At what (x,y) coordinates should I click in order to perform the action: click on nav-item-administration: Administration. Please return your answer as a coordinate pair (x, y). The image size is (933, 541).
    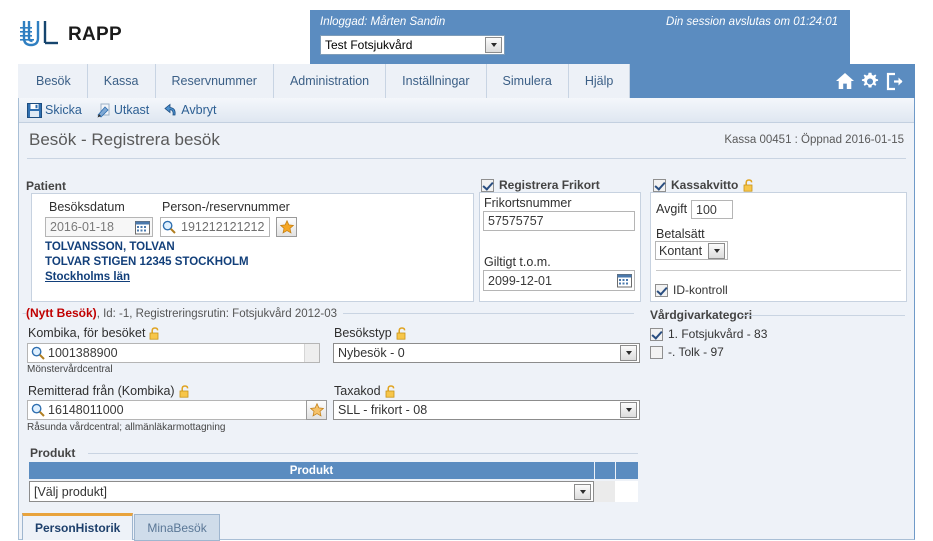
    Looking at the image, I should click on (330, 81).